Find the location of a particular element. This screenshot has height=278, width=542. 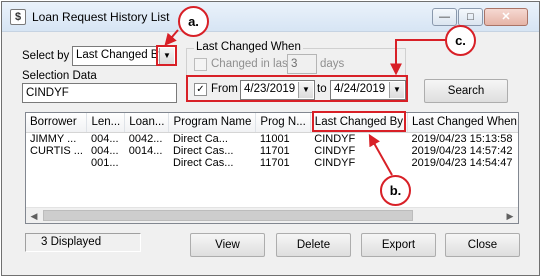

callout-c: c. is located at coordinates (460, 40).